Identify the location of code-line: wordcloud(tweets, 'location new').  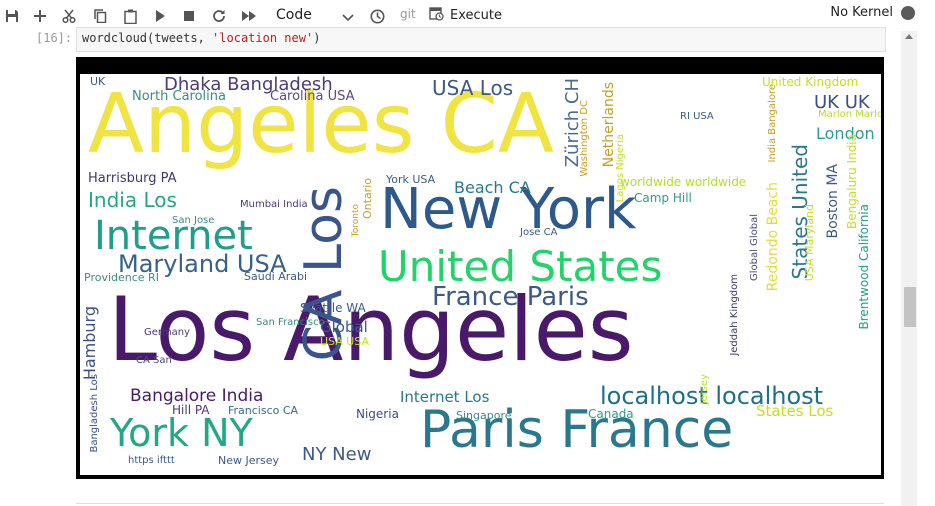
(201, 38).